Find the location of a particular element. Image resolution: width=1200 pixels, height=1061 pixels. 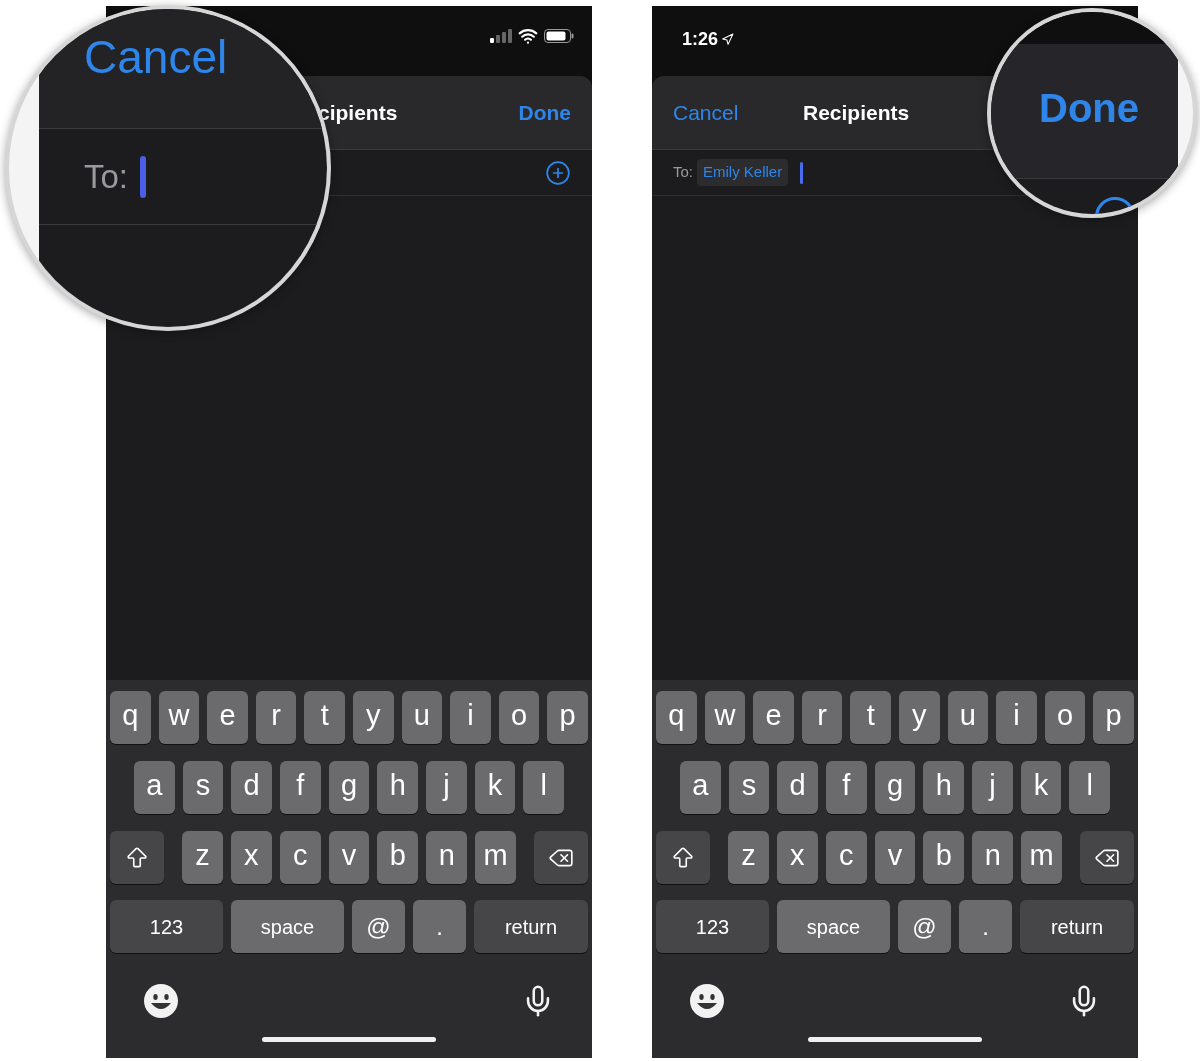

battery-icon is located at coordinates (559, 36).